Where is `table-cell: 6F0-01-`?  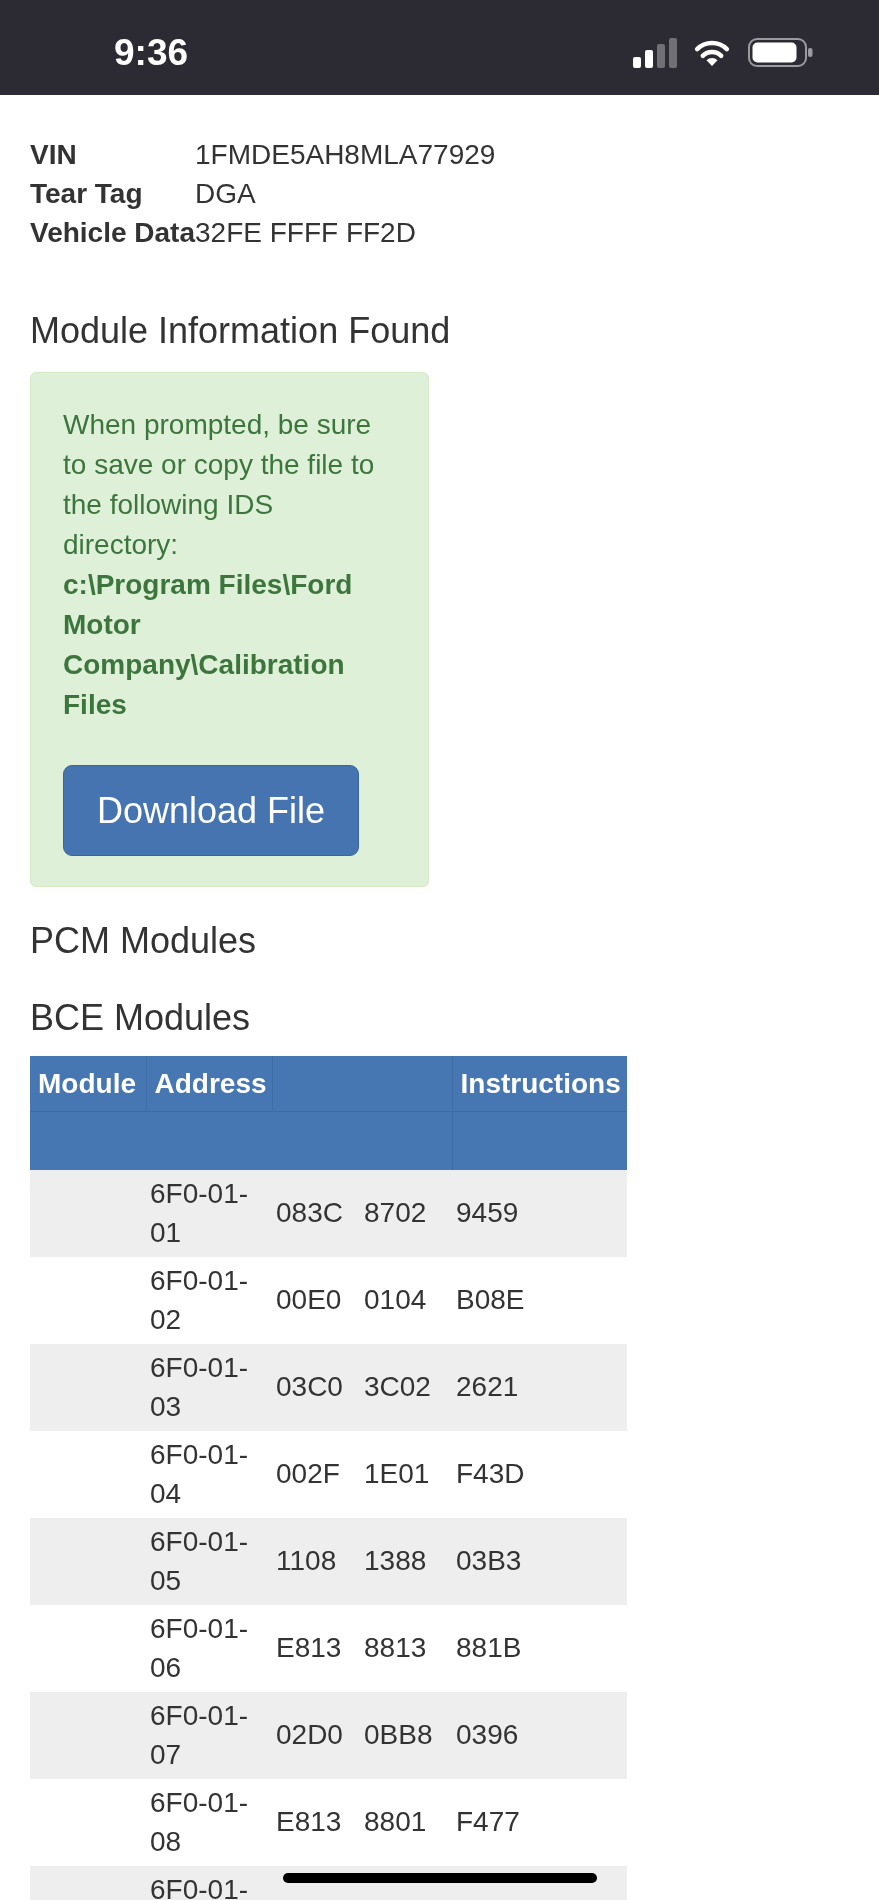 table-cell: 6F0-01- is located at coordinates (209, 1882).